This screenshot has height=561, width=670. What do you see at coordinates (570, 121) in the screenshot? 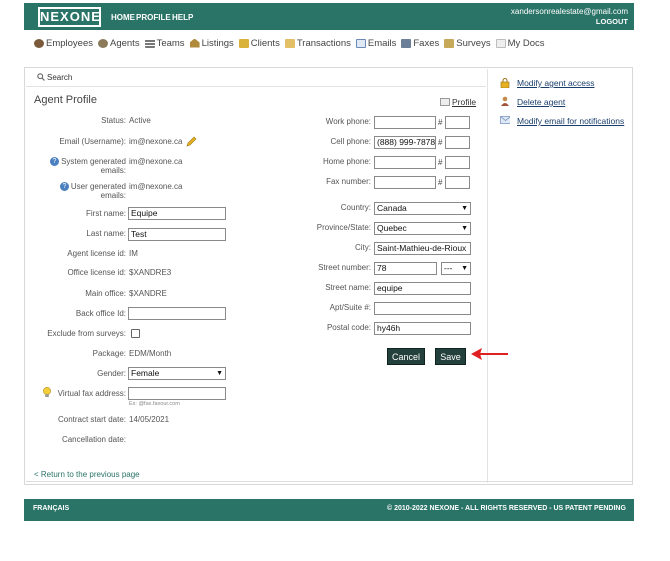
I see `modify-notification-email-link: Modify email for notifications` at bounding box center [570, 121].